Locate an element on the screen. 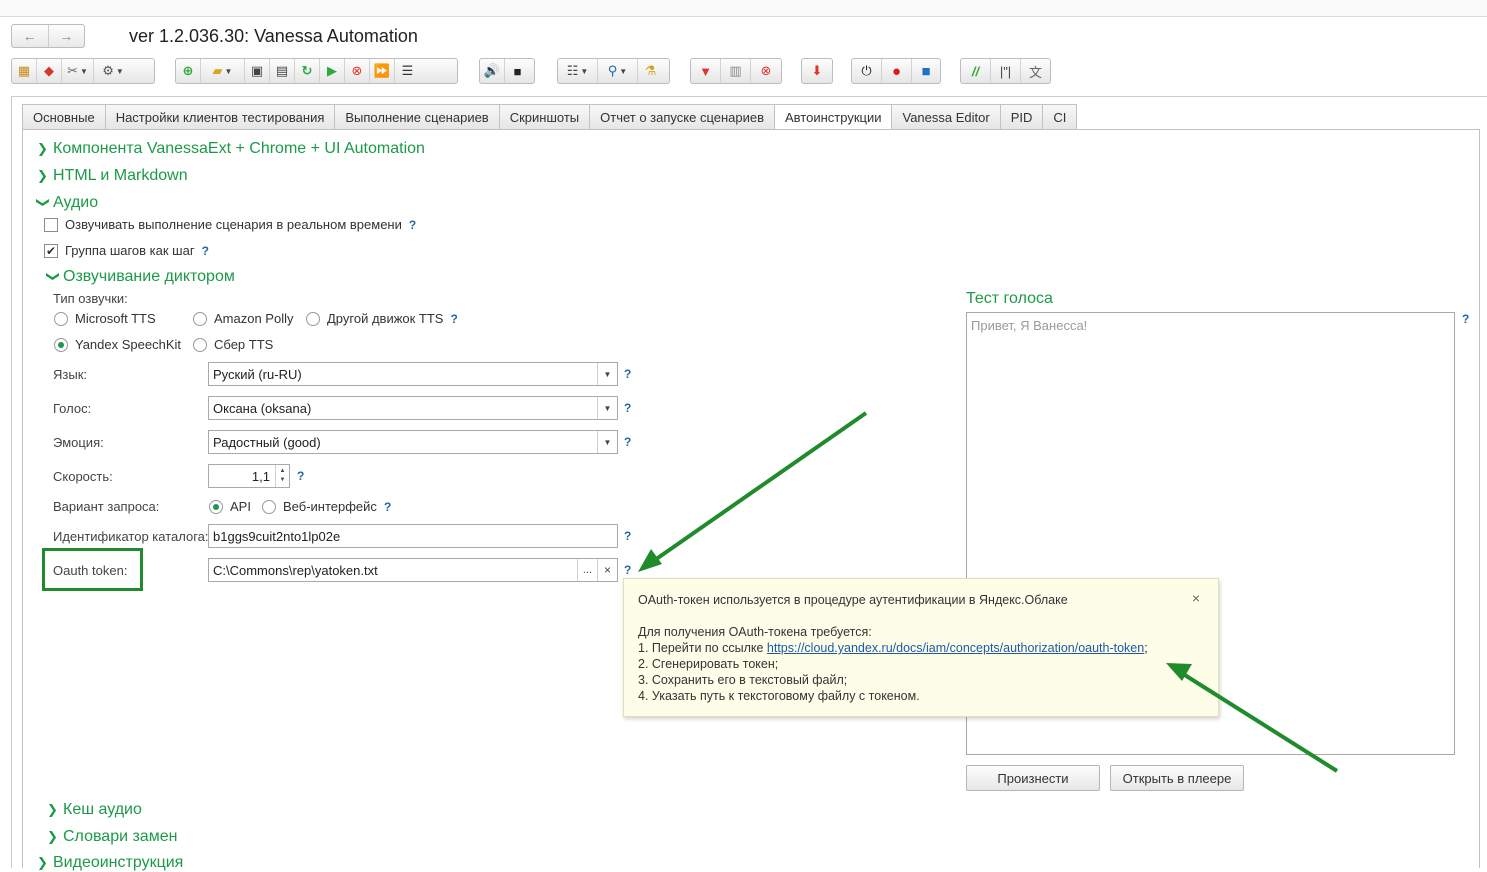 This screenshot has width=1487, height=872. arrow-to-help-icon is located at coordinates (753, 491).